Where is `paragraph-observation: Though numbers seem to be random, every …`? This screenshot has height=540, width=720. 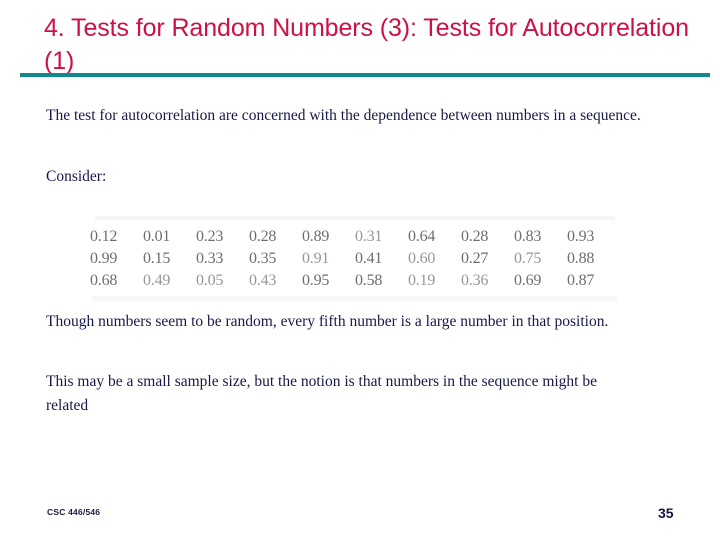 paragraph-observation: Though numbers seem to be random, every … is located at coordinates (327, 321).